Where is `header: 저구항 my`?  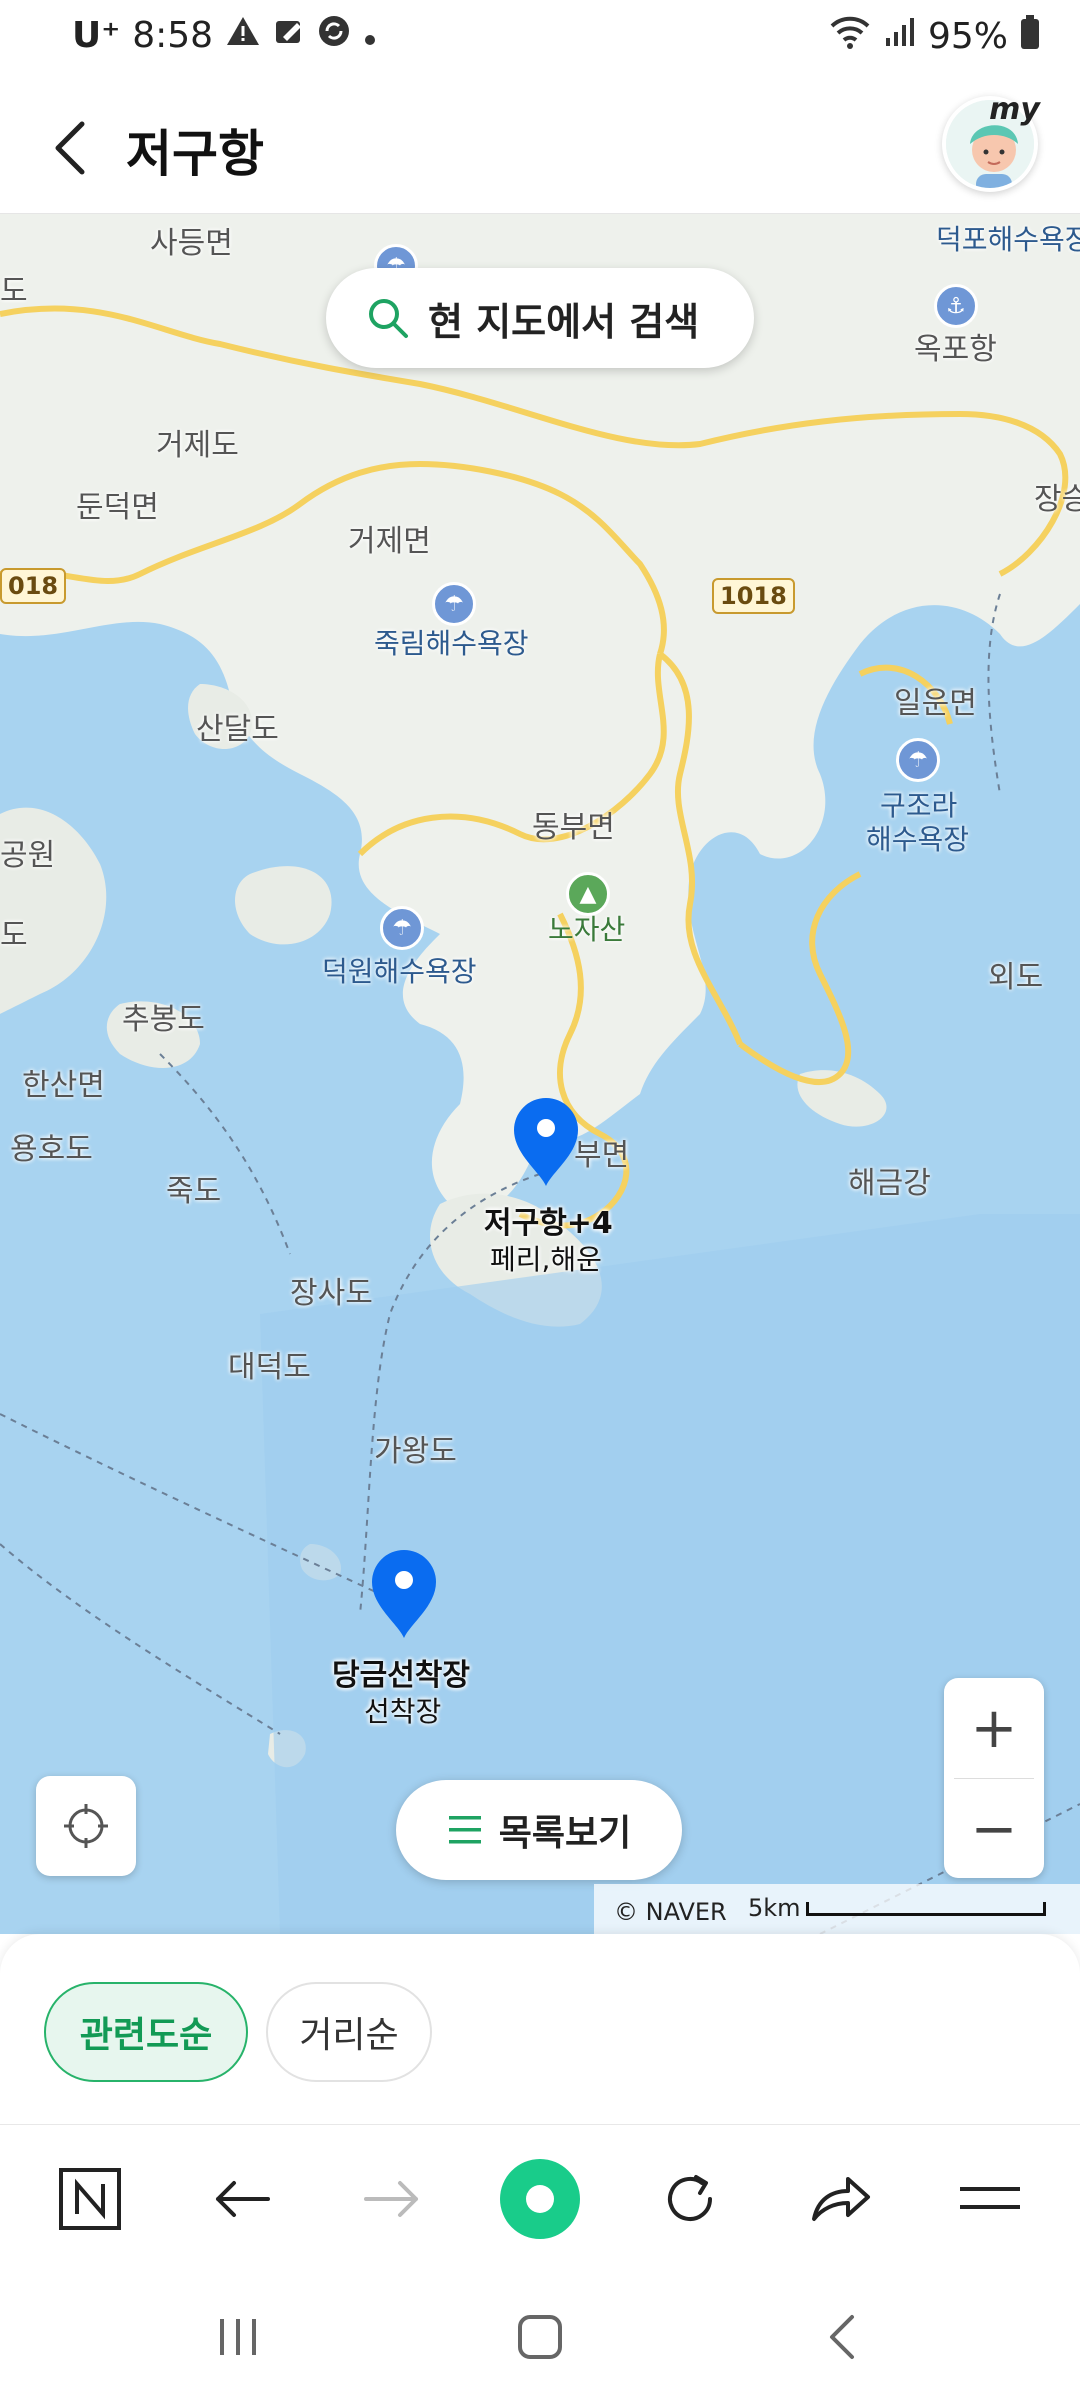
header: 저구항 my is located at coordinates (540, 150).